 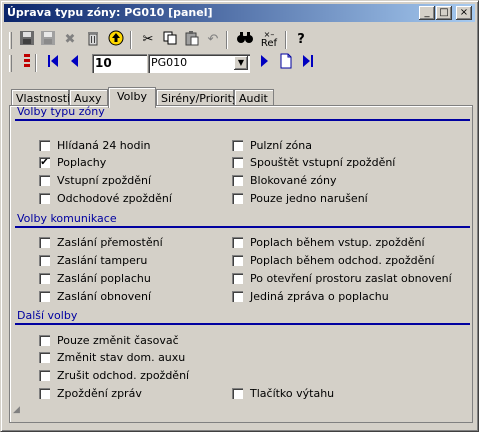 I want to click on toolbar-navigation: 10 PG010 ▼, so click(x=240, y=64).